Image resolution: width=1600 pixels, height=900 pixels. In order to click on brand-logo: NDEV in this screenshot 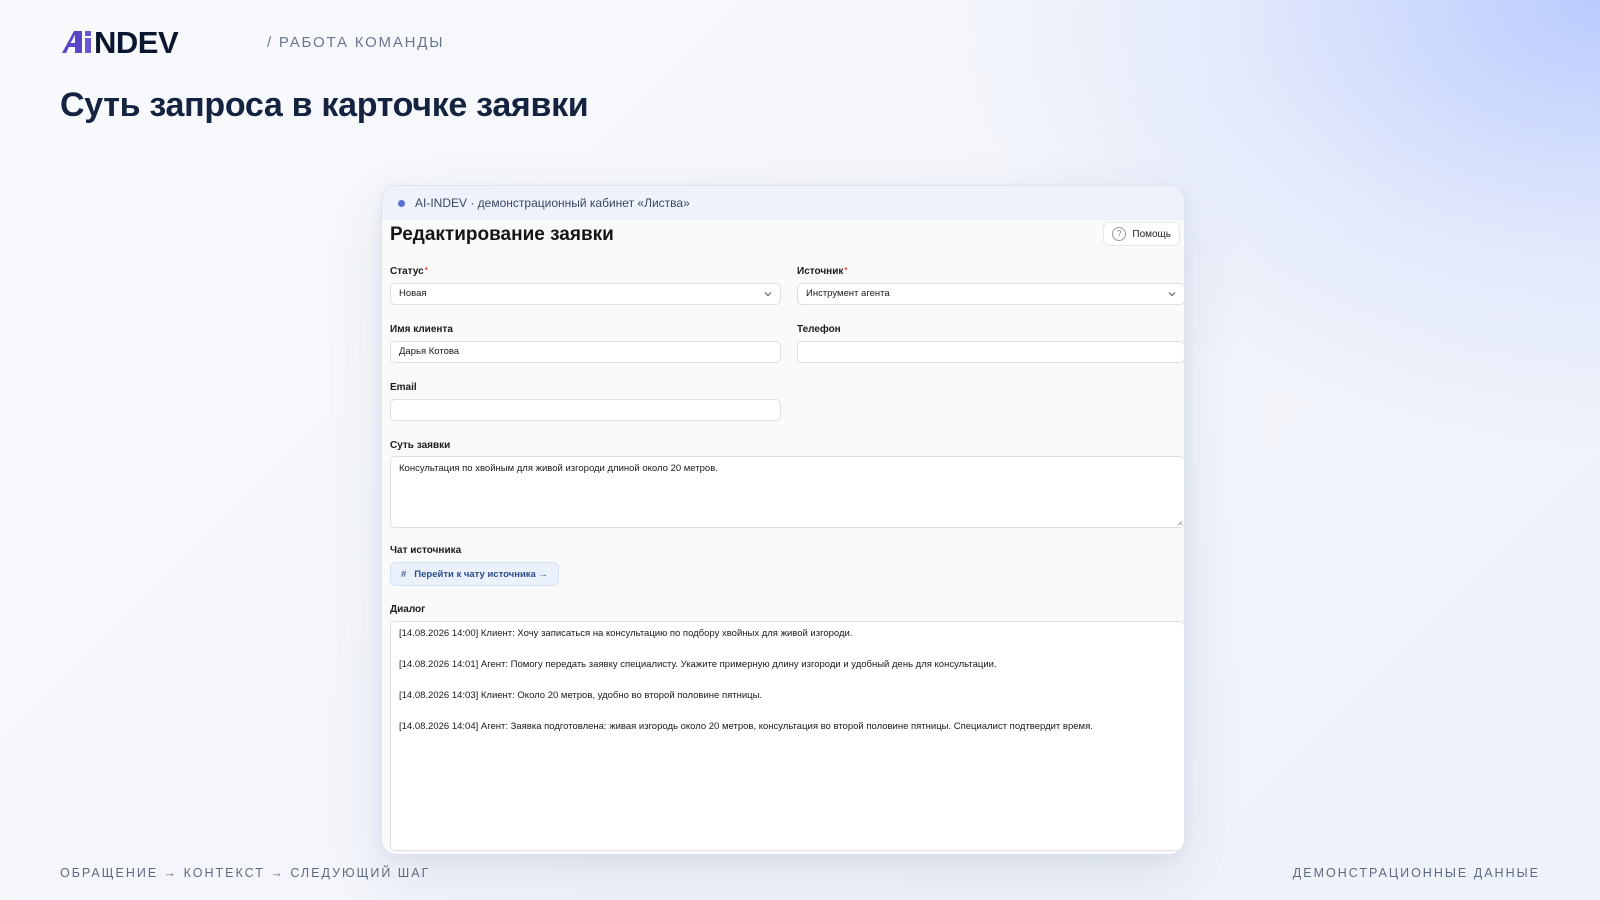, I will do `click(119, 42)`.